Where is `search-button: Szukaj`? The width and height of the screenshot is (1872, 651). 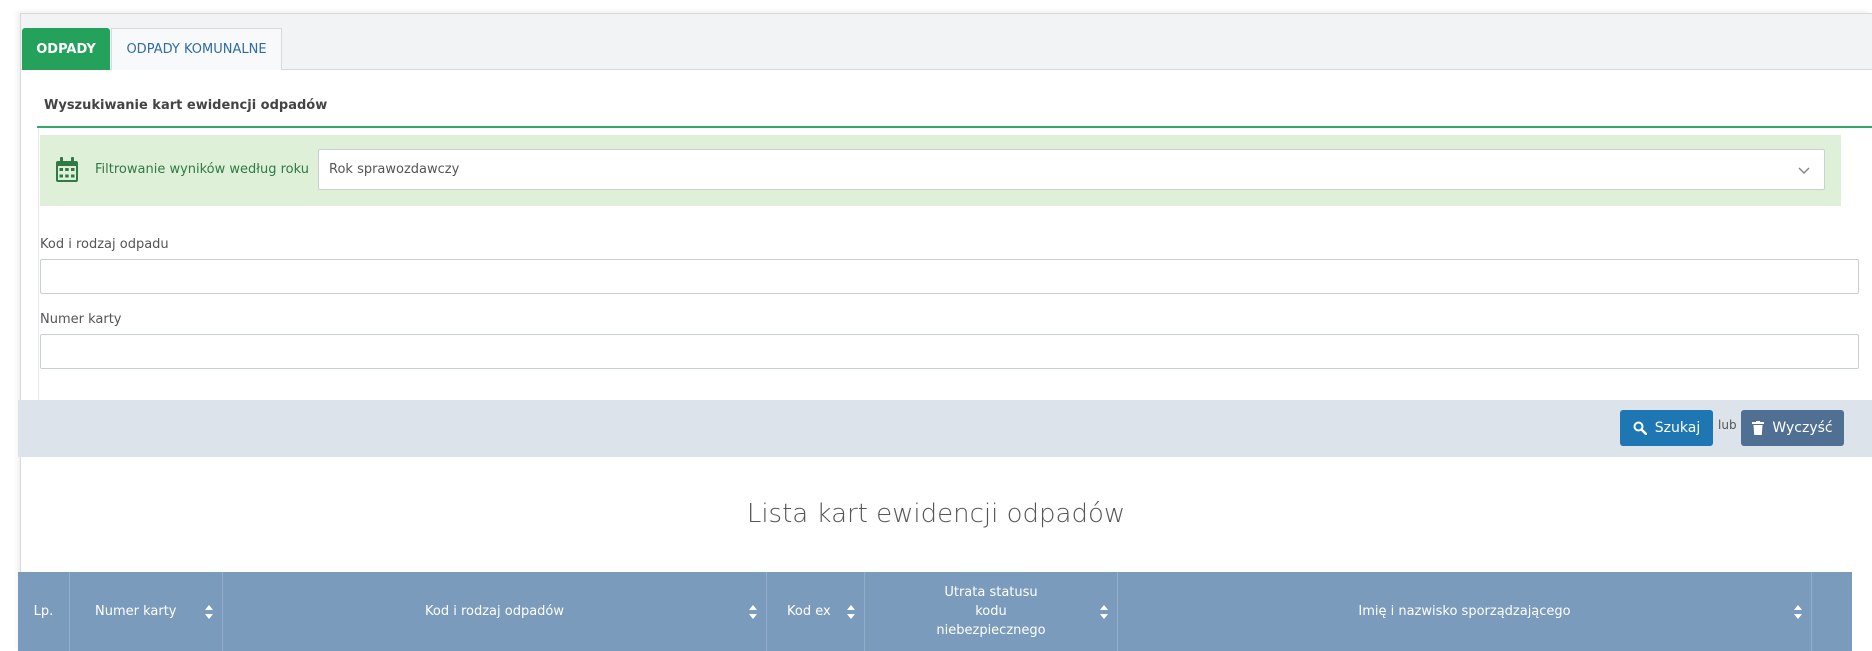 search-button: Szukaj is located at coordinates (1666, 428).